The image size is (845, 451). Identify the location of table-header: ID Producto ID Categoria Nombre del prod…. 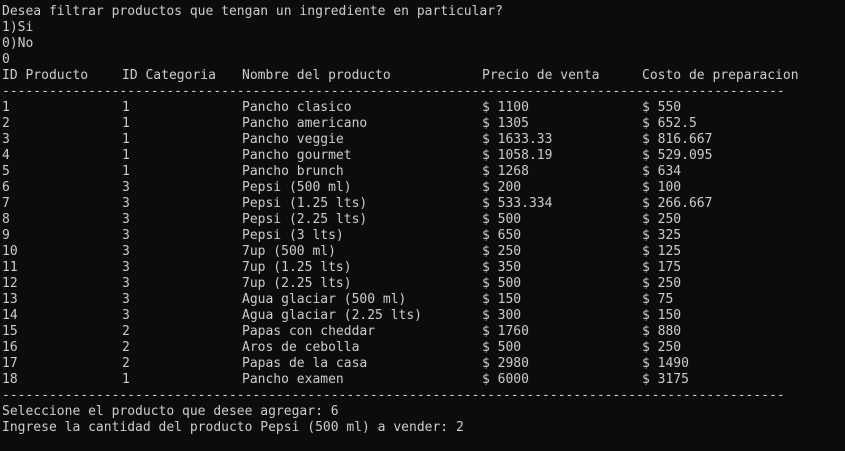
(423, 76).